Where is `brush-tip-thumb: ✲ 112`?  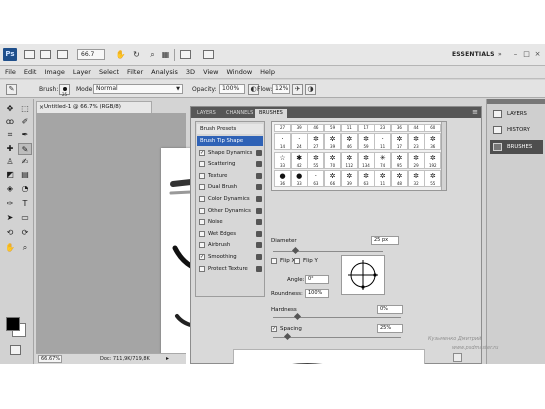
brush-tip-thumb: ✲ 112 is located at coordinates (349, 160).